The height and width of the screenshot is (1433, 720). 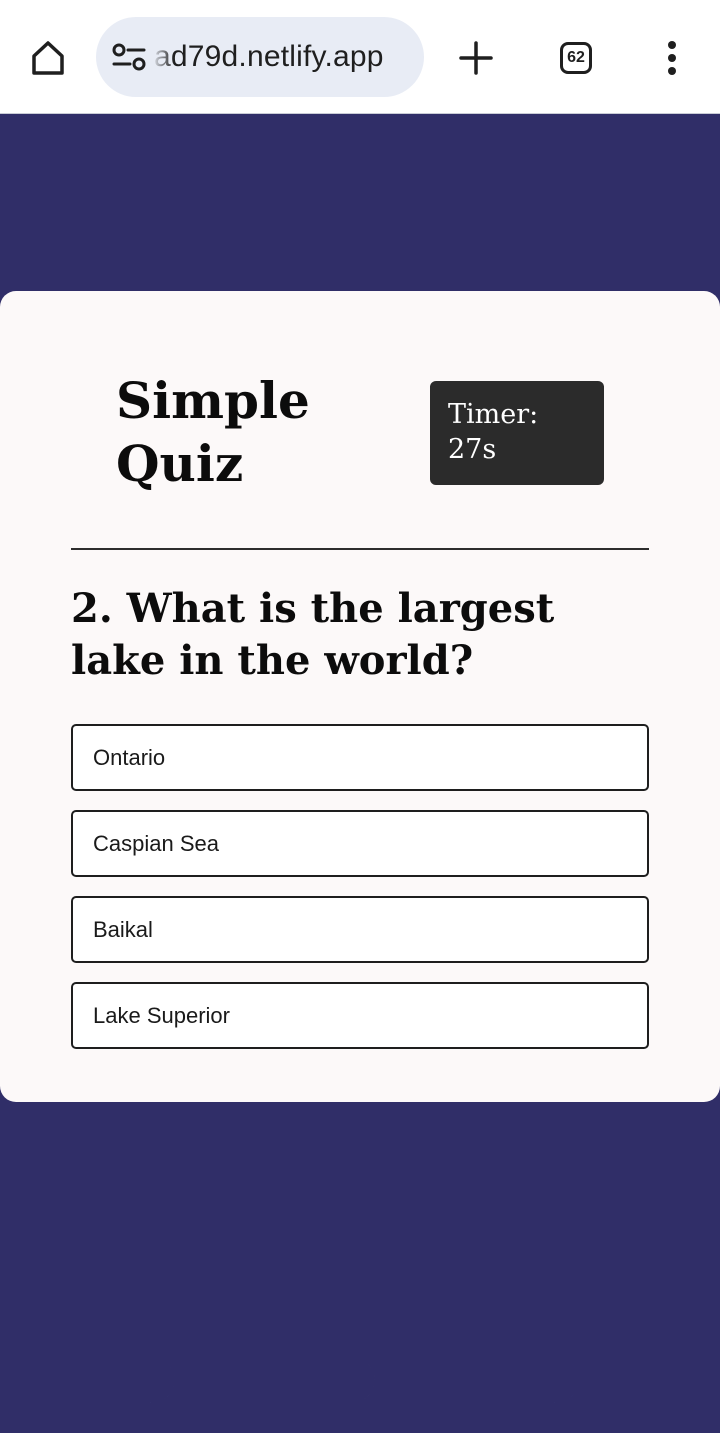 I want to click on tab-count: 62, so click(x=576, y=57).